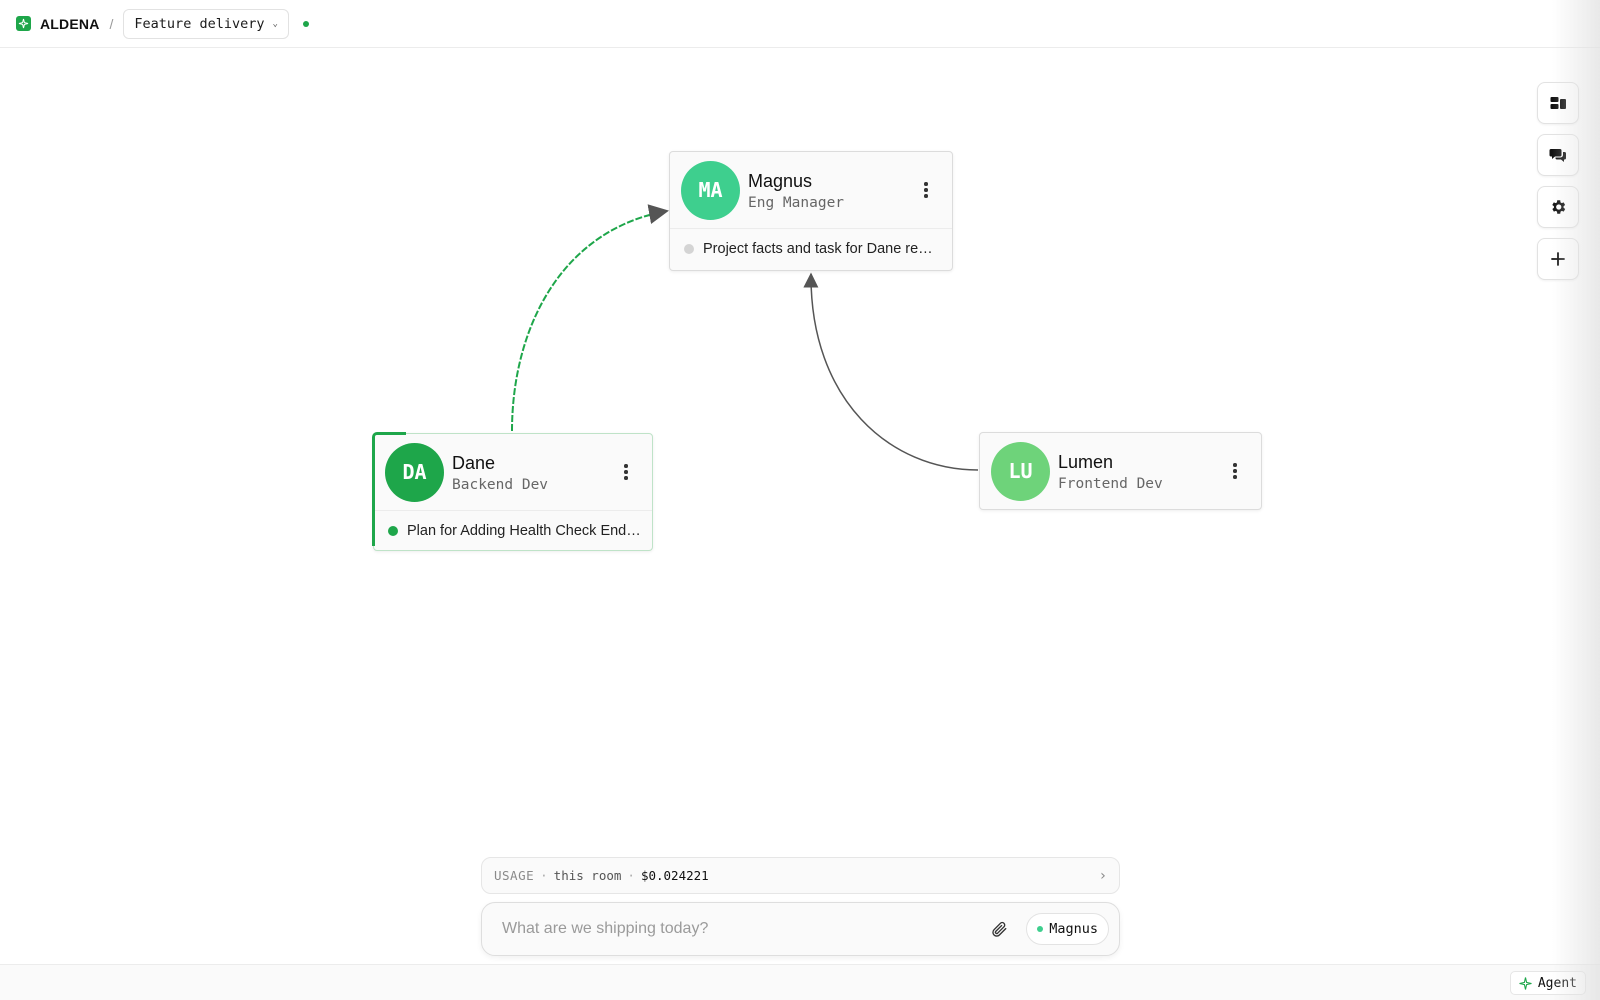 Image resolution: width=1600 pixels, height=1000 pixels. I want to click on recipient-chip: Magnus, so click(1067, 929).